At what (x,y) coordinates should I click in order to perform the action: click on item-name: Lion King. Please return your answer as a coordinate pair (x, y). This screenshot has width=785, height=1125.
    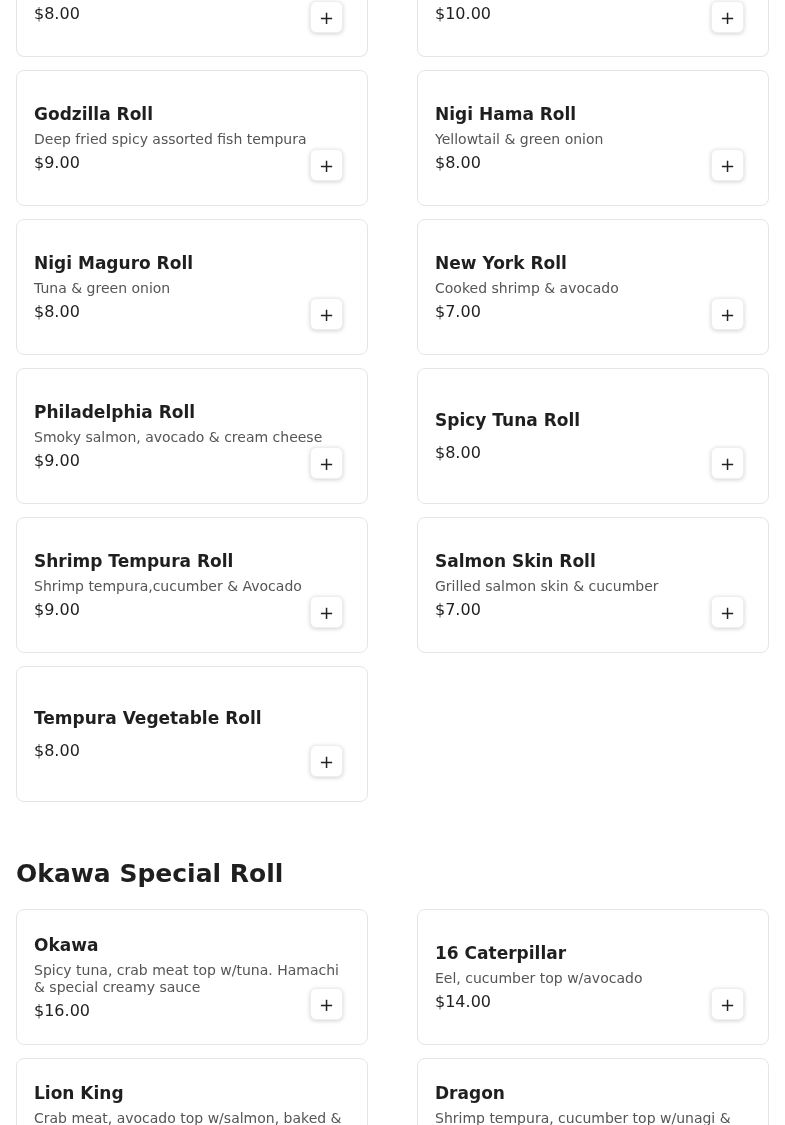
    Looking at the image, I should click on (79, 1093).